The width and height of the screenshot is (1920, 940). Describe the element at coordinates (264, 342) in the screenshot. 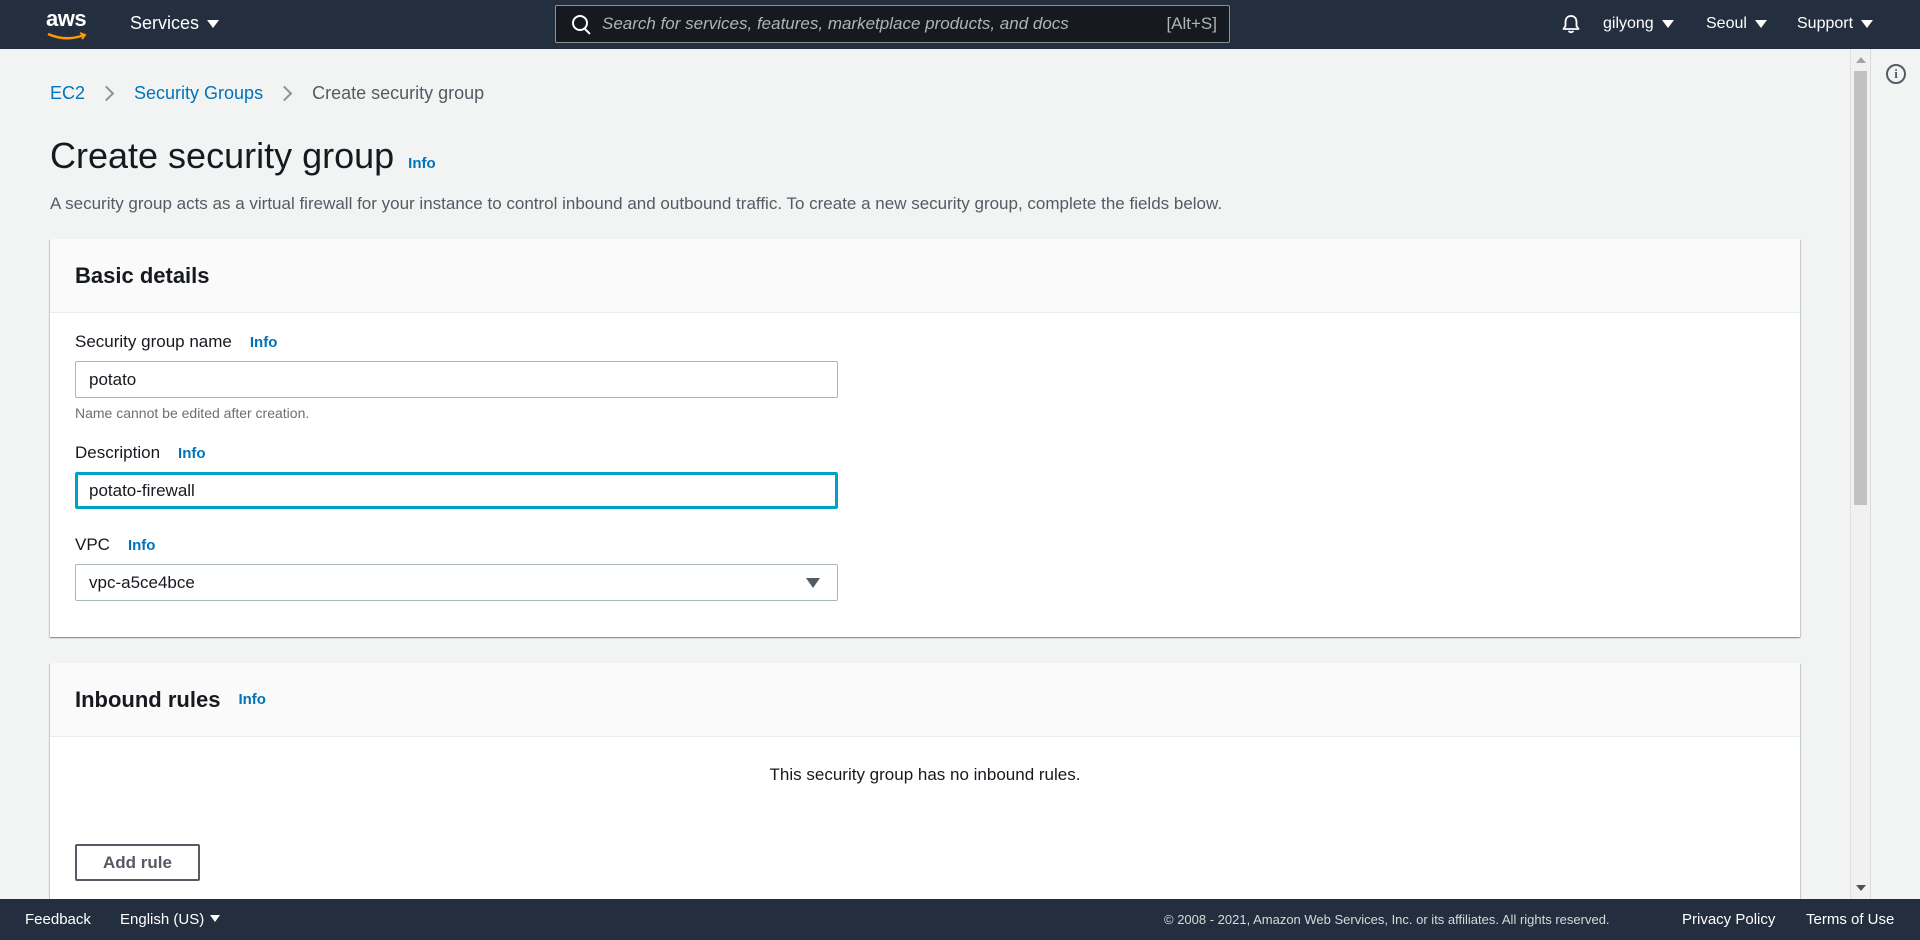

I see `name-info-link: Info` at that location.